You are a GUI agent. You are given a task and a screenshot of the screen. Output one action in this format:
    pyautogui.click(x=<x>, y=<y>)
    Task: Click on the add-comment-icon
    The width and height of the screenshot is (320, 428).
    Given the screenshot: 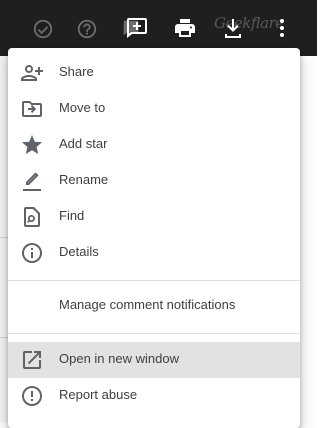 What is the action you would take?
    pyautogui.click(x=137, y=28)
    